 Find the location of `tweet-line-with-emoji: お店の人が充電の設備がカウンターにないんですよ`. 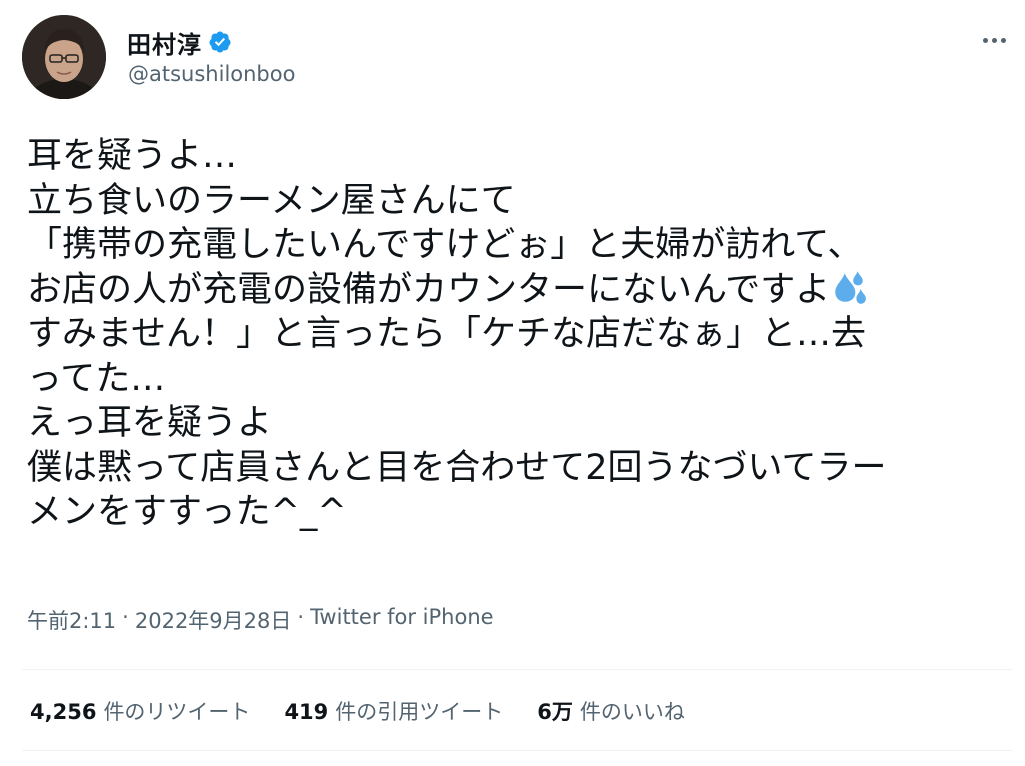

tweet-line-with-emoji: お店の人が充電の設備がカウンターにないんですよ is located at coordinates (514, 290).